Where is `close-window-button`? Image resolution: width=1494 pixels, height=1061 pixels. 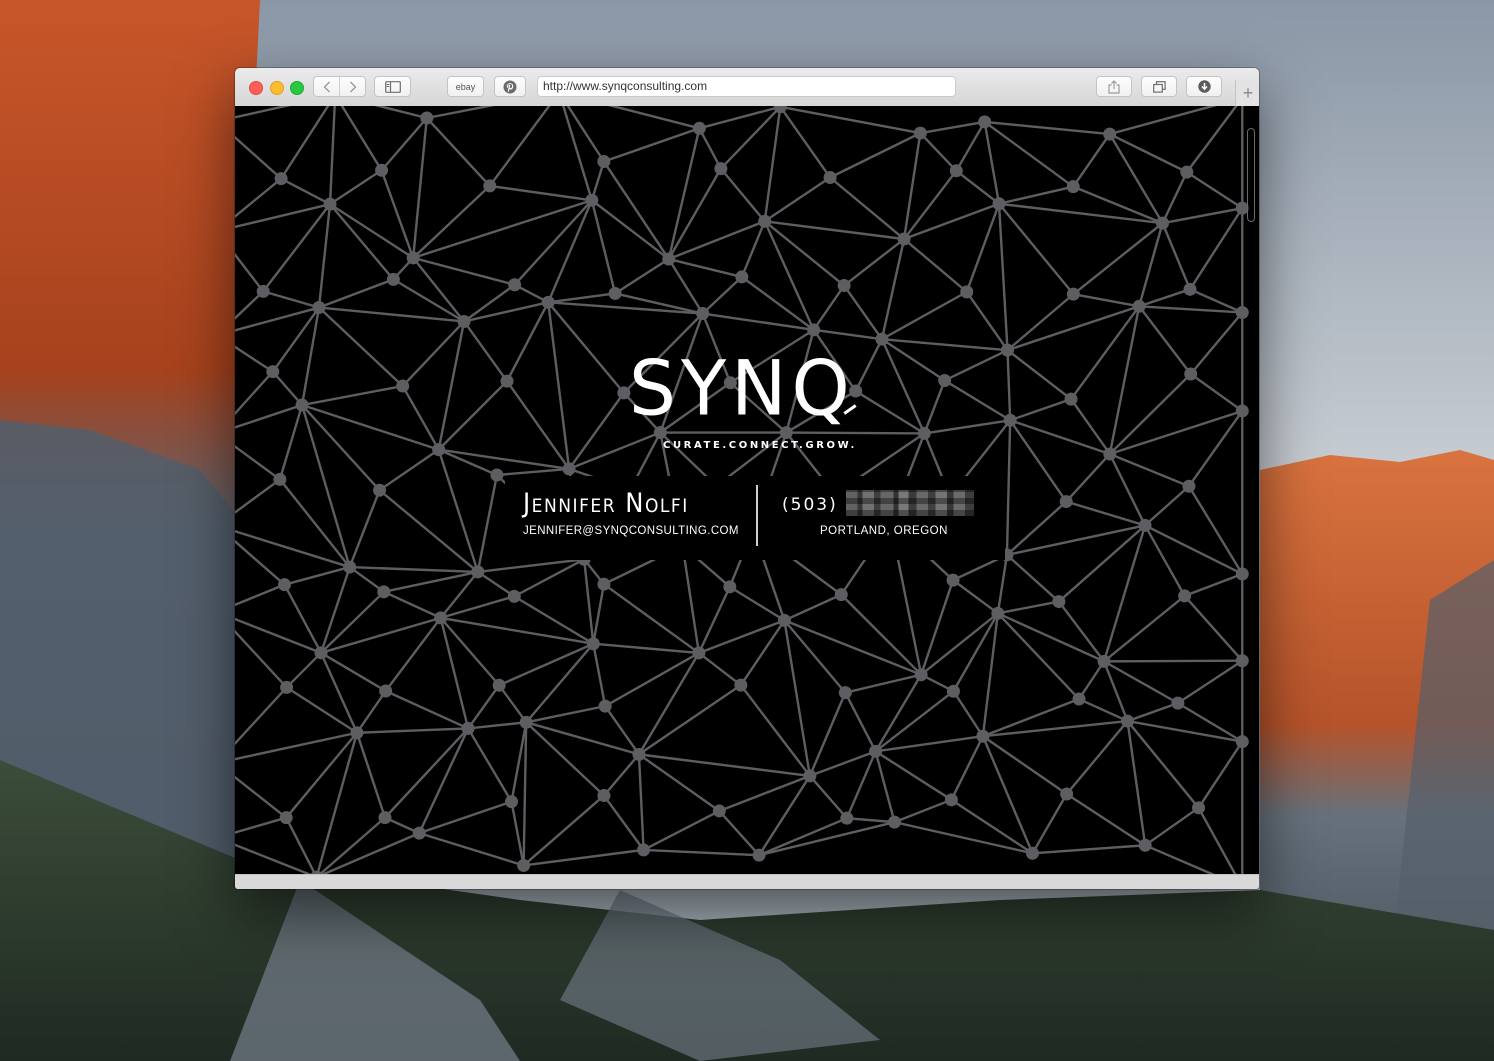 close-window-button is located at coordinates (256, 88).